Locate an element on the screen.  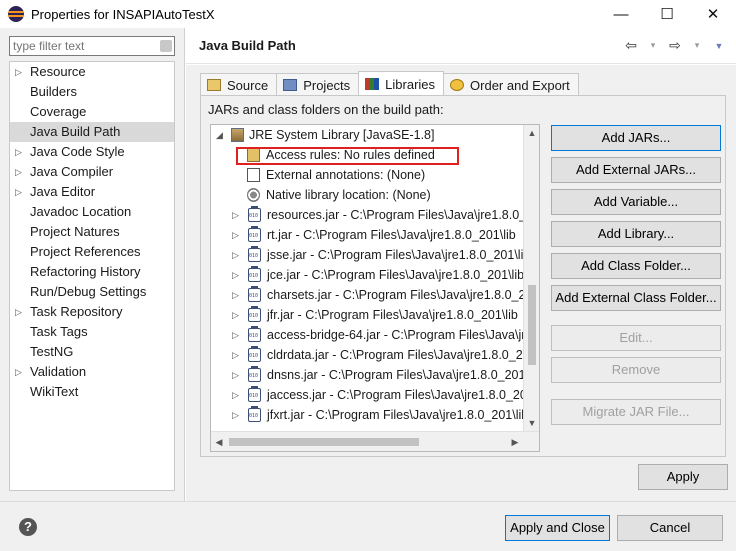
tab-projects: Projects is located at coordinates (318, 84).